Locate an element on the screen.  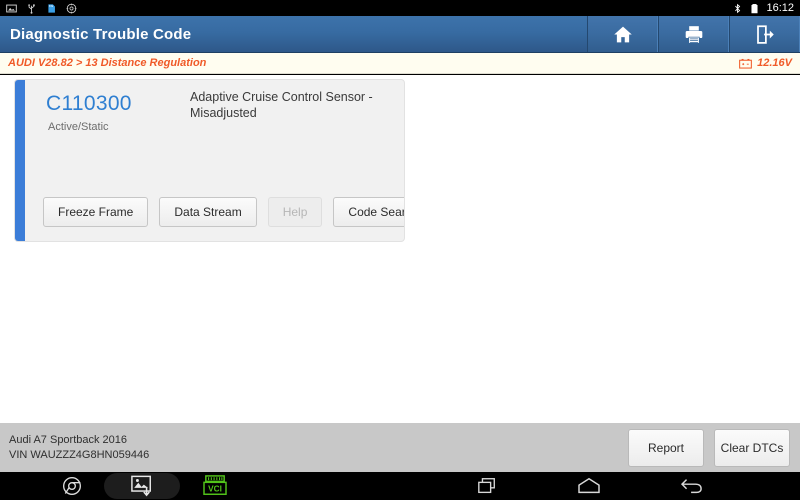
home-button is located at coordinates (622, 34).